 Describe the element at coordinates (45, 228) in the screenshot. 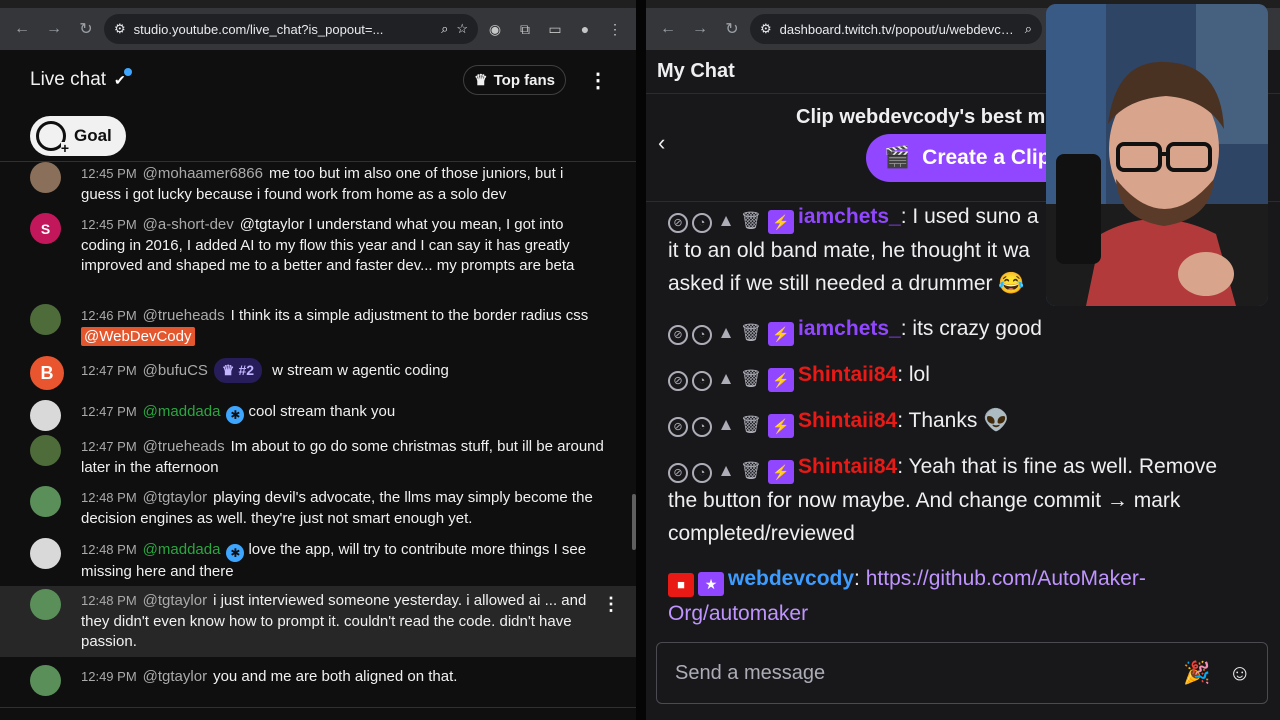

I see `avatar: S` at that location.